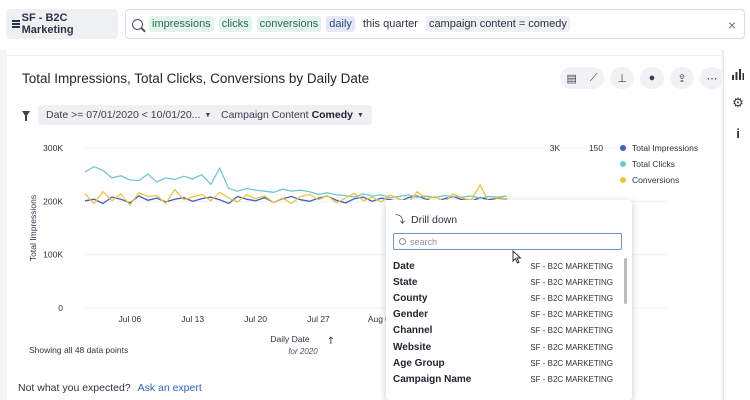 The image size is (750, 400). What do you see at coordinates (596, 148) in the screenshot?
I see `conversions-axis-label: 150` at bounding box center [596, 148].